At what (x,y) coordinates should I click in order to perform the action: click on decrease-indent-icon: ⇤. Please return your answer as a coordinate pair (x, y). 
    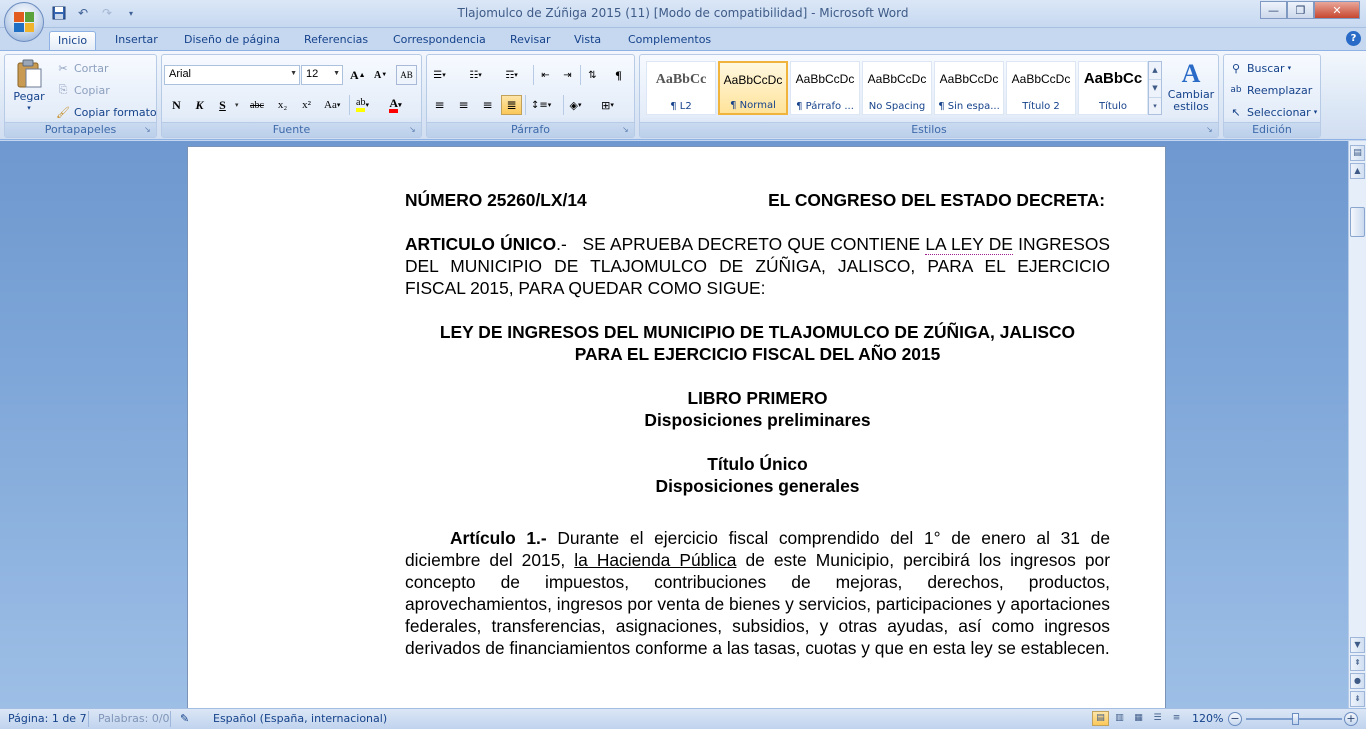
    Looking at the image, I should click on (545, 75).